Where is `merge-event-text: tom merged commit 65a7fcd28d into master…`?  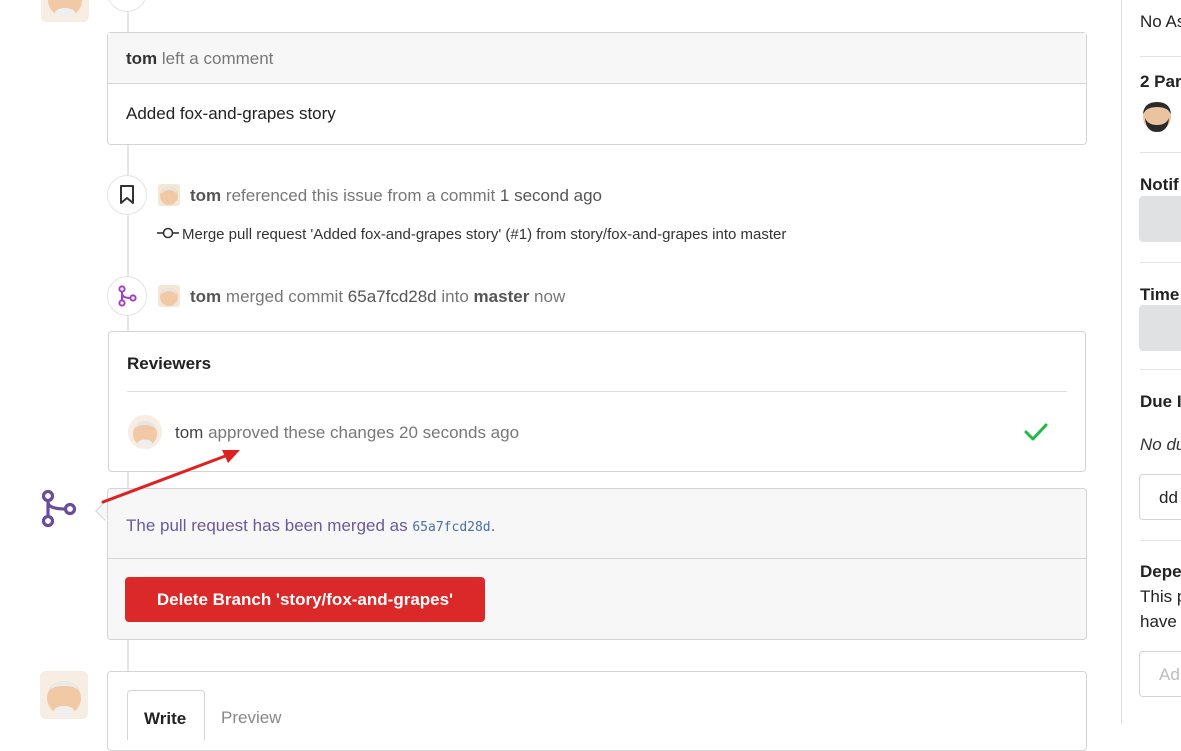 merge-event-text: tom merged commit 65a7fcd28d into master… is located at coordinates (377, 297).